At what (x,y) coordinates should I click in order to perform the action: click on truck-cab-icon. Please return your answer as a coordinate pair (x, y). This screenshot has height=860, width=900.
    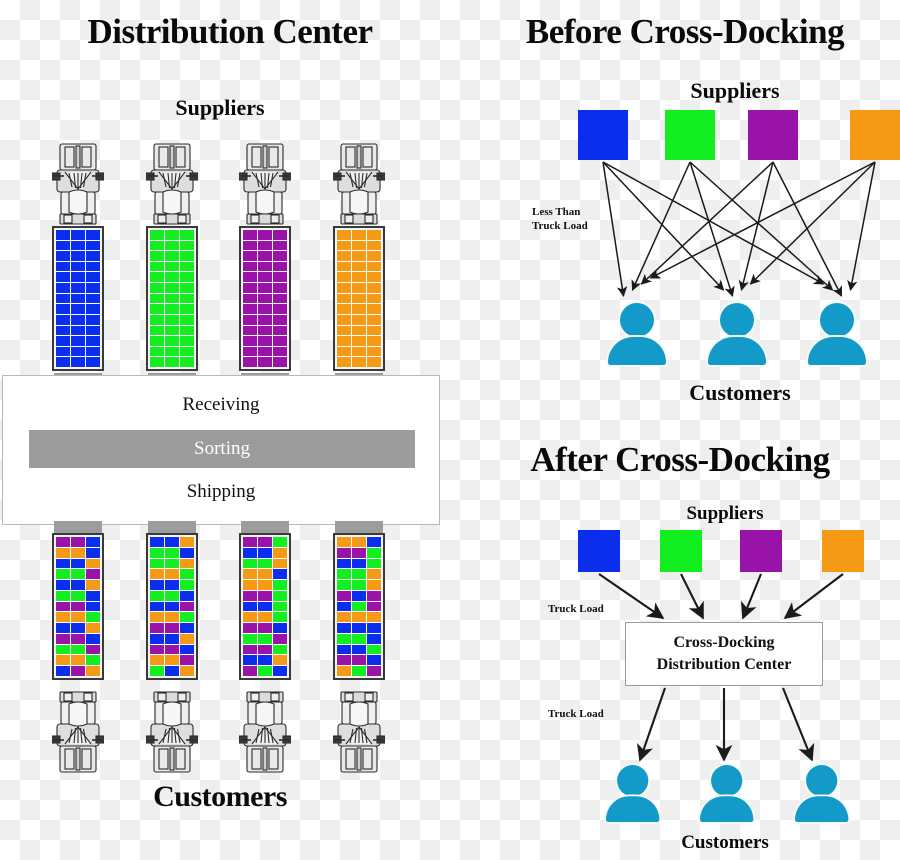
    Looking at the image, I should click on (359, 732).